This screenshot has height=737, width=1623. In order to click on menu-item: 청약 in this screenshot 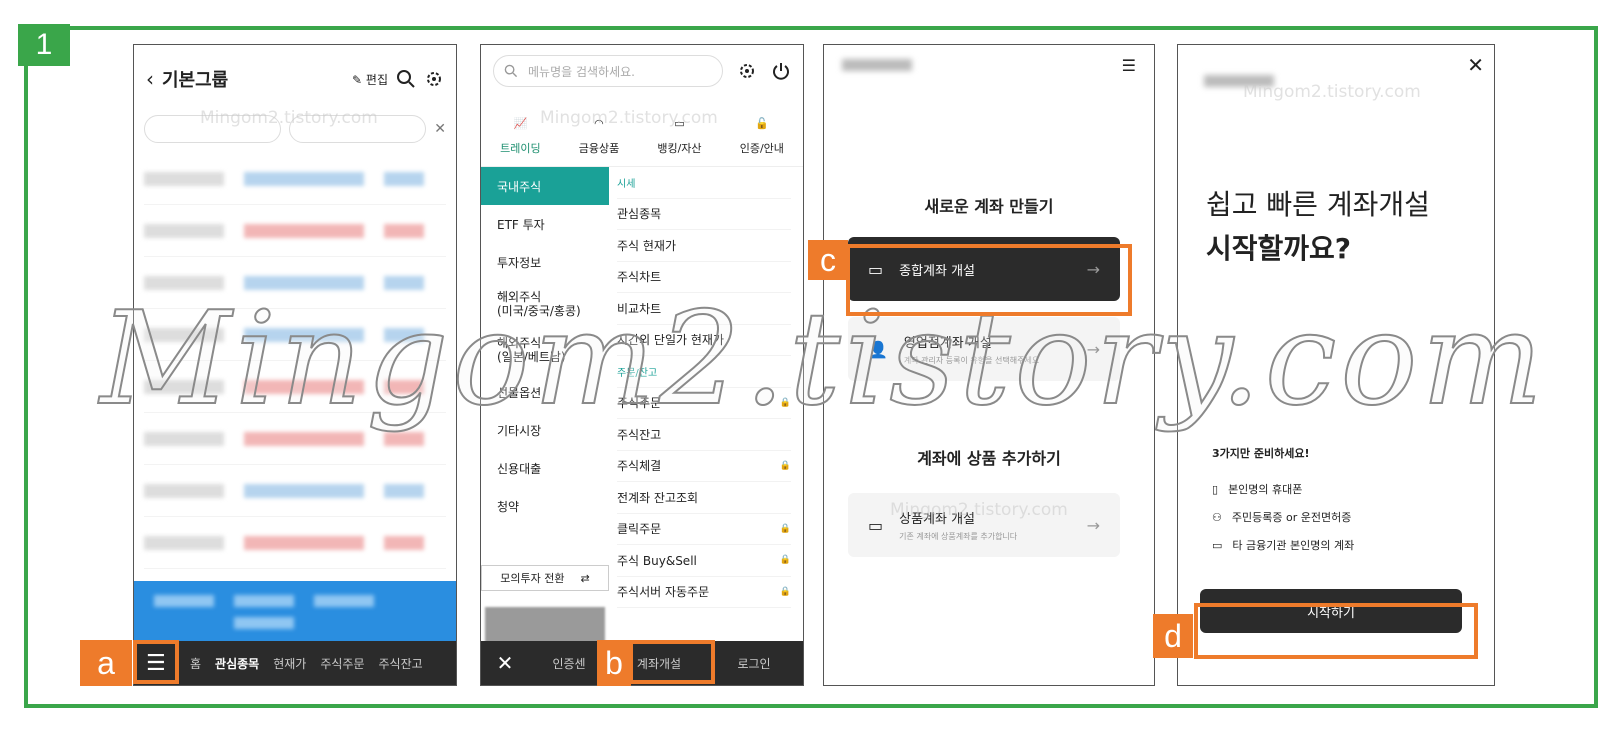, I will do `click(545, 506)`.